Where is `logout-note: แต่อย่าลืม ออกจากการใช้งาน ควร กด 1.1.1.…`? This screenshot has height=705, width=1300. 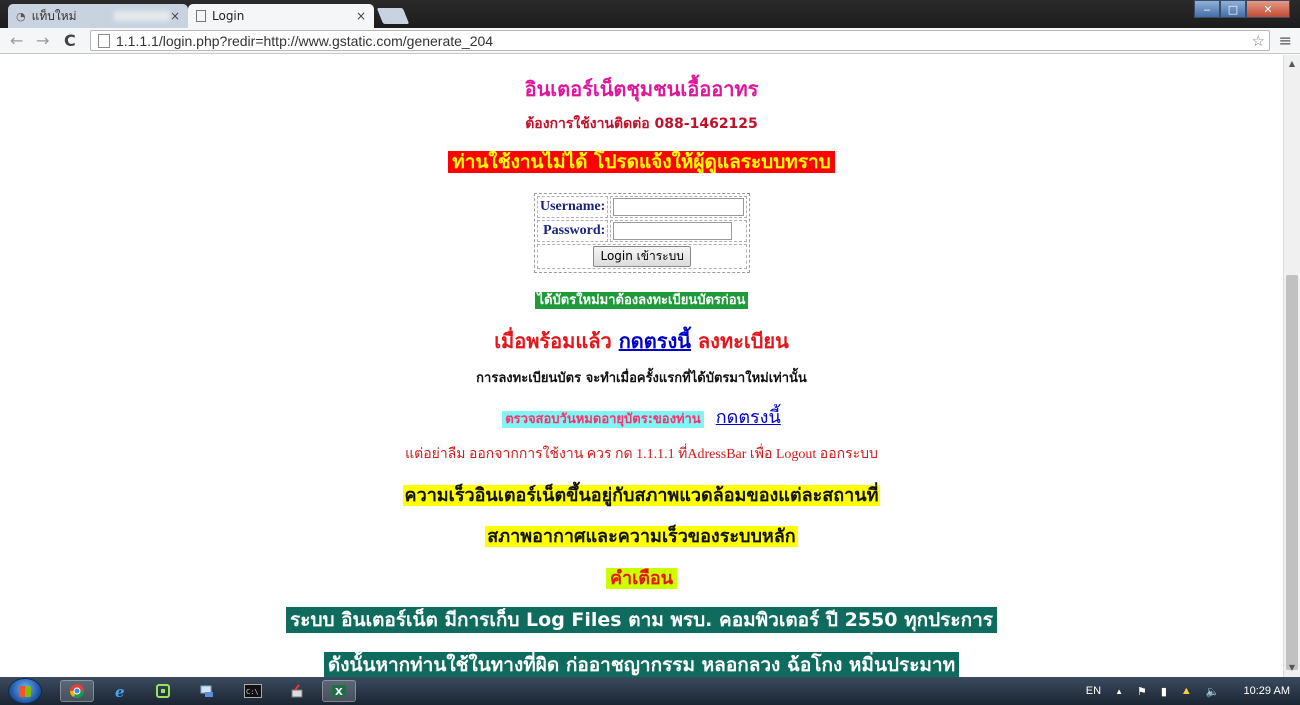
logout-note: แต่อย่าลืม ออกจากการใช้งาน ควร กด 1.1.1.… is located at coordinates (641, 454).